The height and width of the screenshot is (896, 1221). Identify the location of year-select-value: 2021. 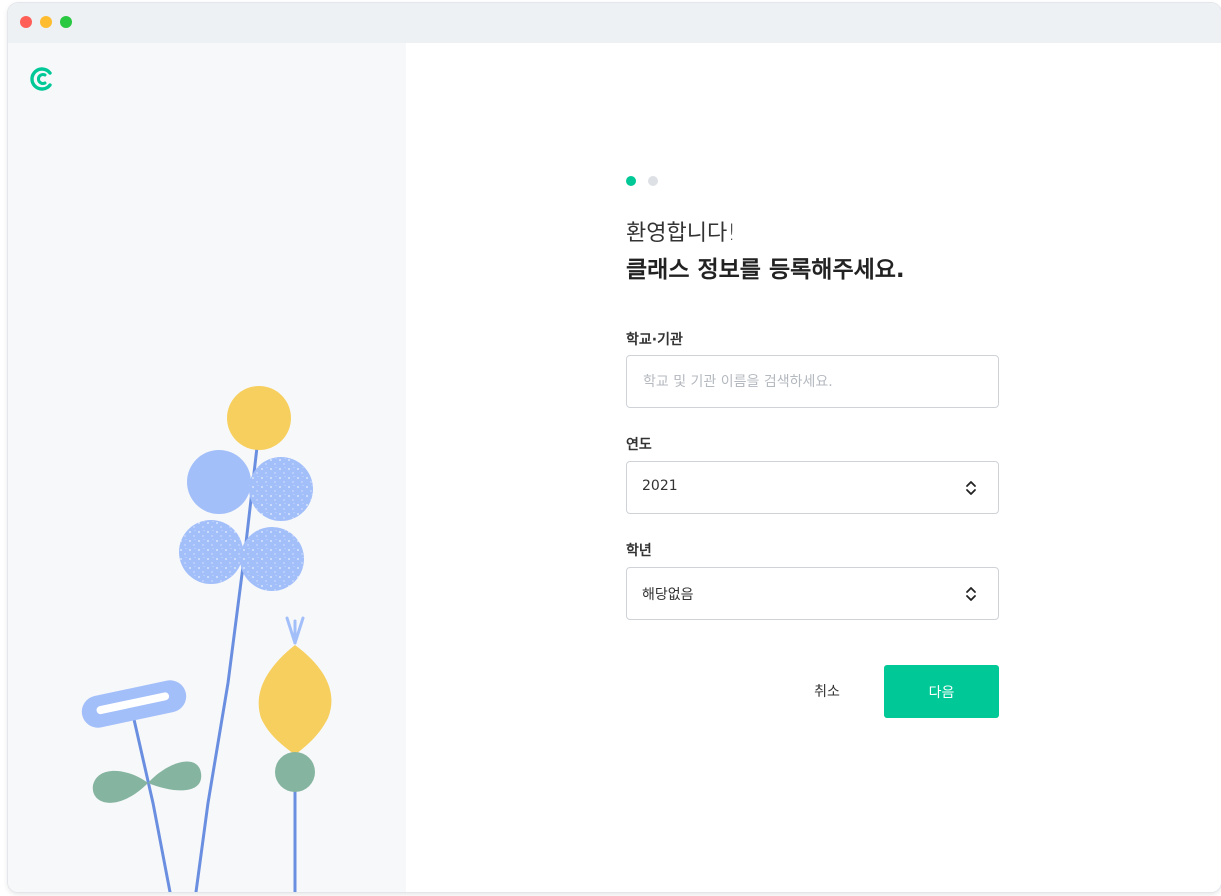
(660, 486).